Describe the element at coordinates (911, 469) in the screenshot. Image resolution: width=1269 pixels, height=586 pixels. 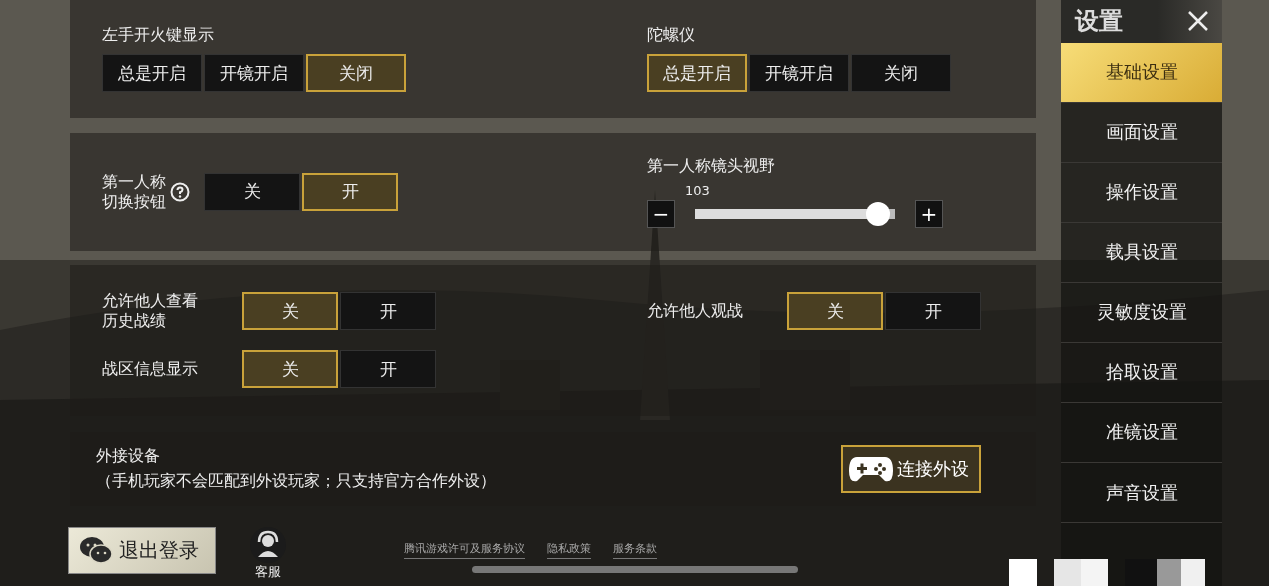
I see `connect-button: 连接外设` at that location.